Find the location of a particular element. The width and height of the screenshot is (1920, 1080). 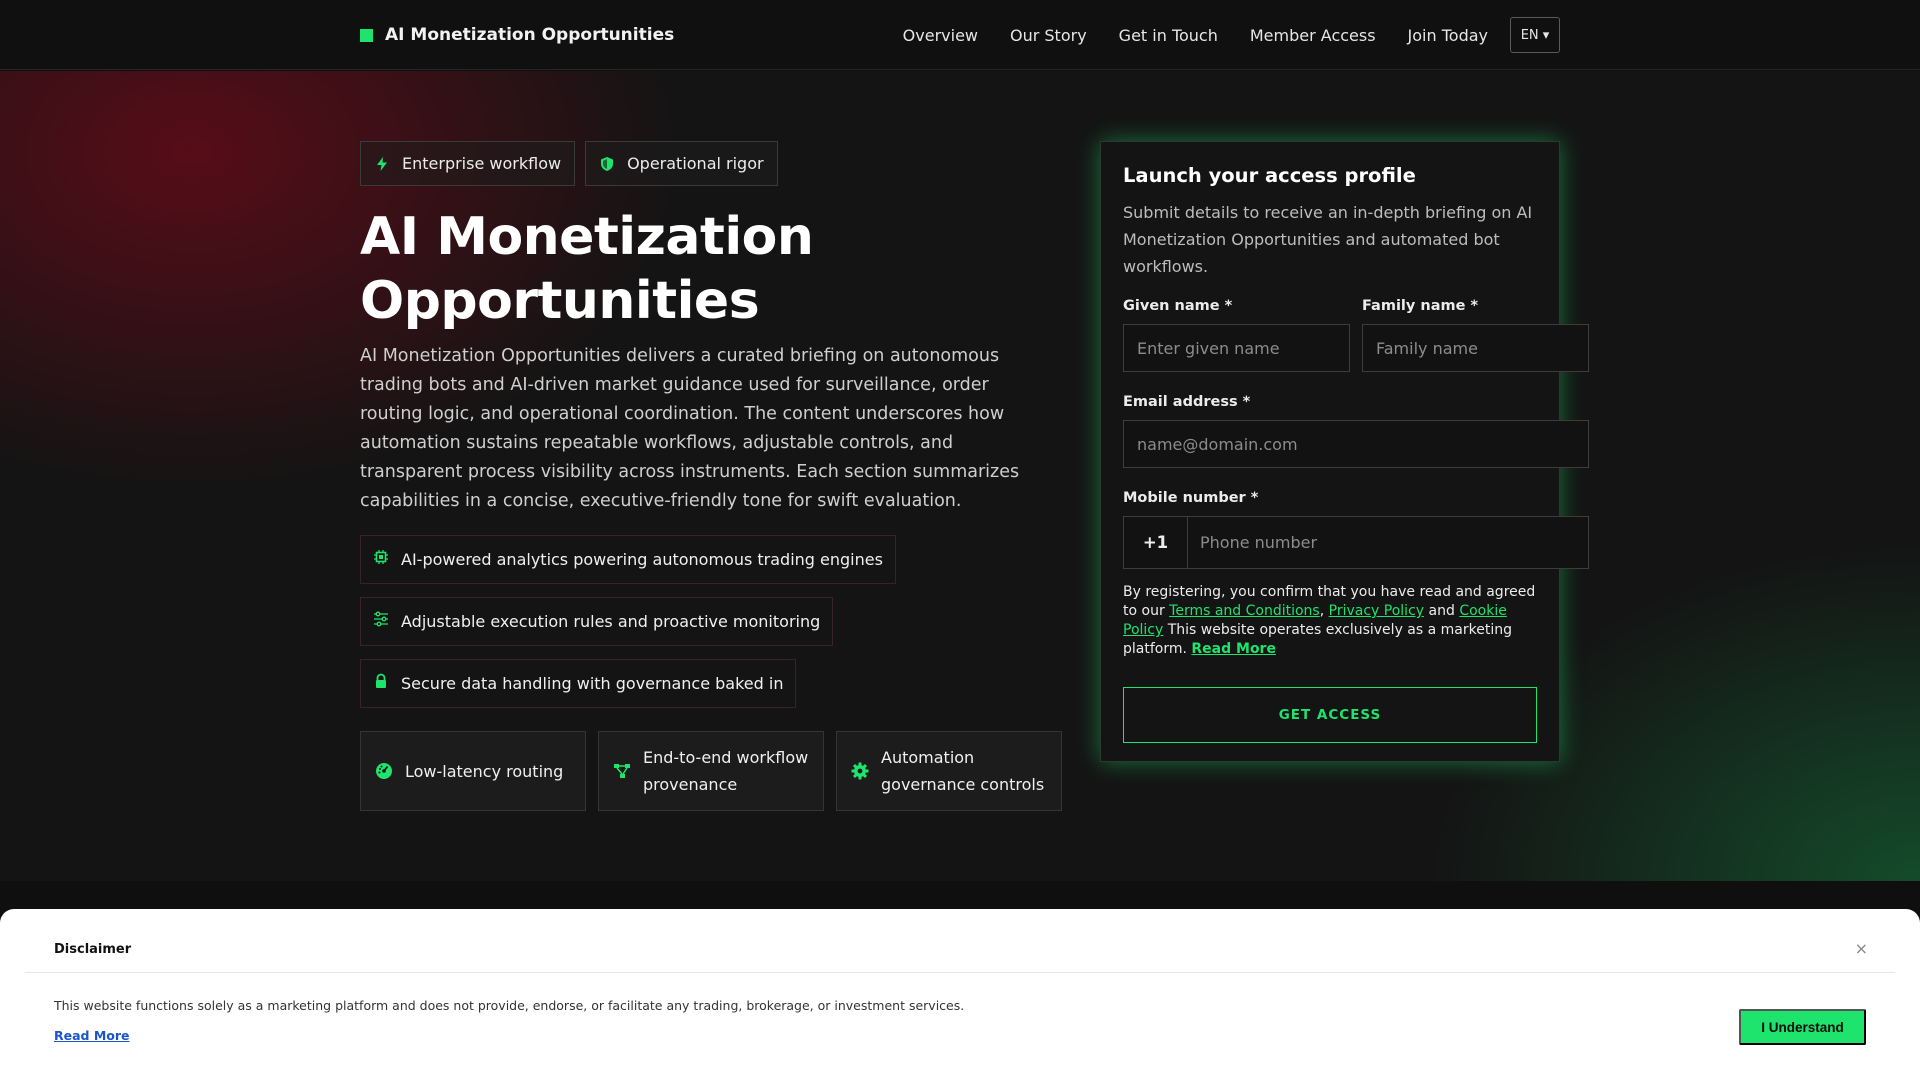

badge-label: Operational rigor is located at coordinates (695, 163).